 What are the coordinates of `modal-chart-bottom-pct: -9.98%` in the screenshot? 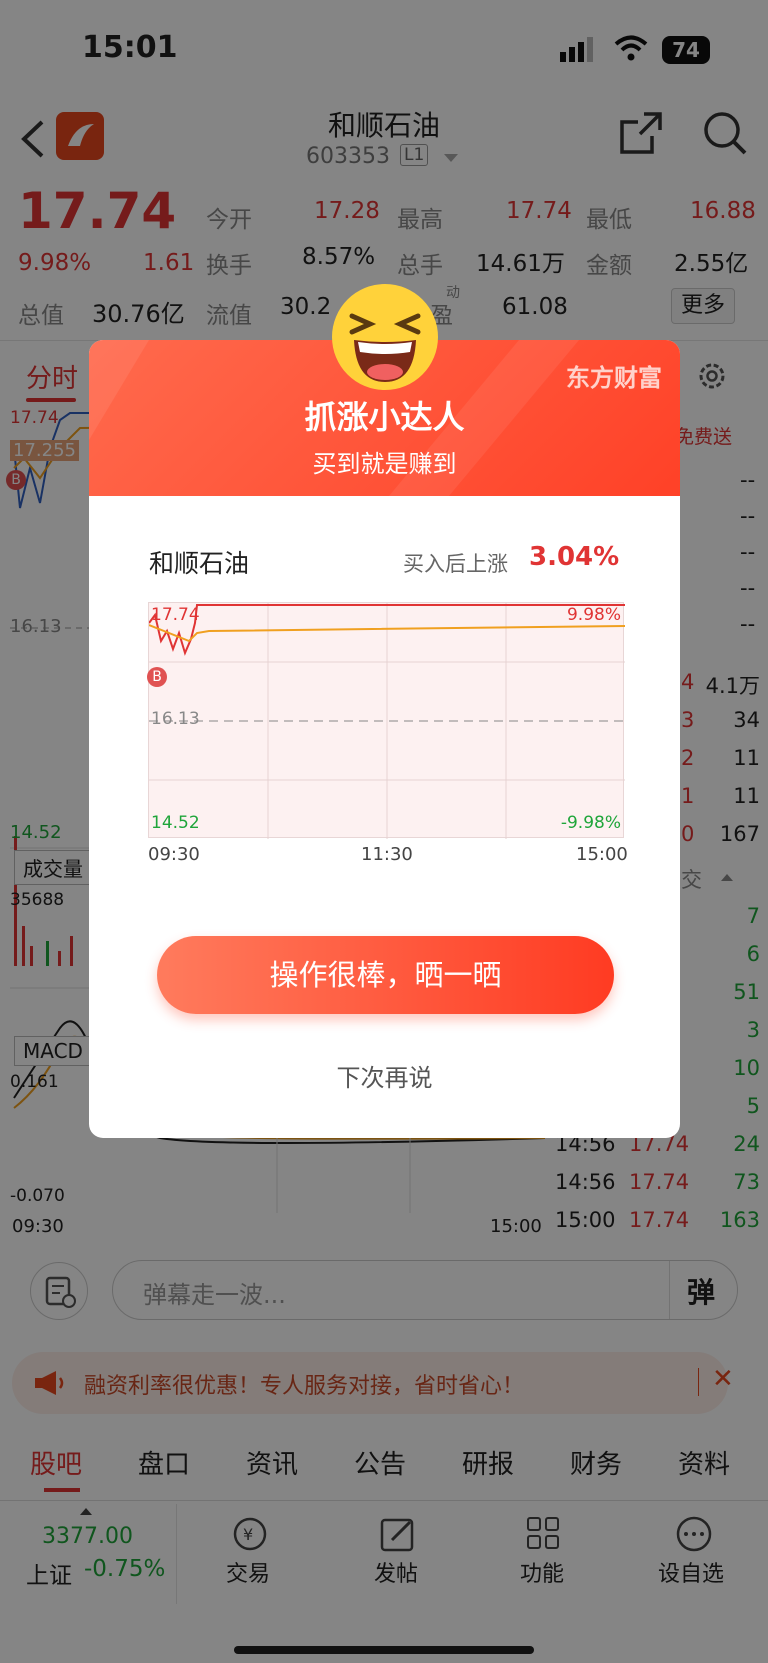 It's located at (590, 823).